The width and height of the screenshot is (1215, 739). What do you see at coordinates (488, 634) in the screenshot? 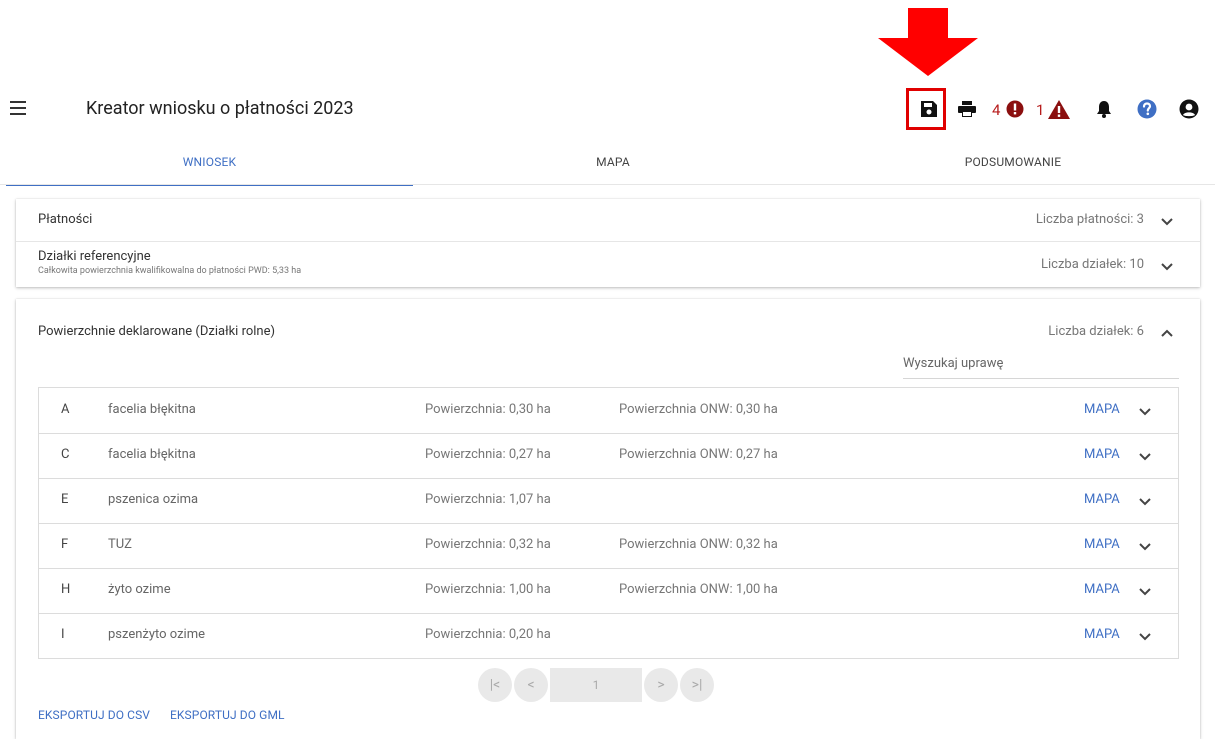
I see `parcel-area: Powierzchnia: 0,20 ha` at bounding box center [488, 634].